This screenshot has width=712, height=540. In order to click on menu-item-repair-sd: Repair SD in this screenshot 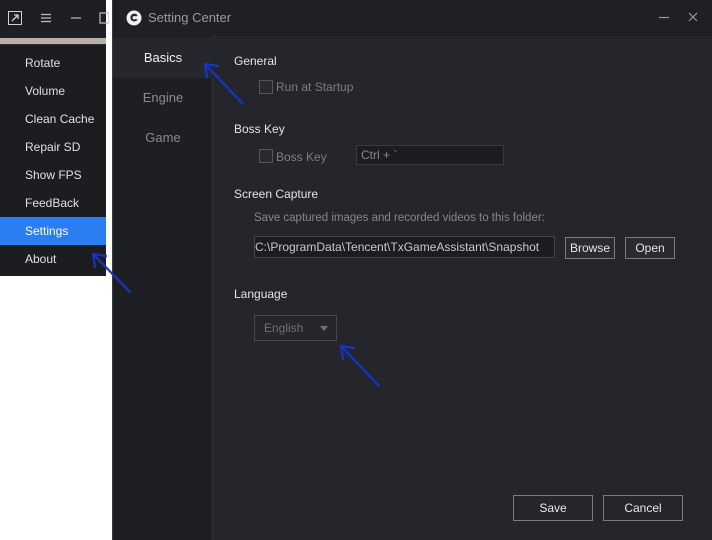, I will do `click(53, 147)`.